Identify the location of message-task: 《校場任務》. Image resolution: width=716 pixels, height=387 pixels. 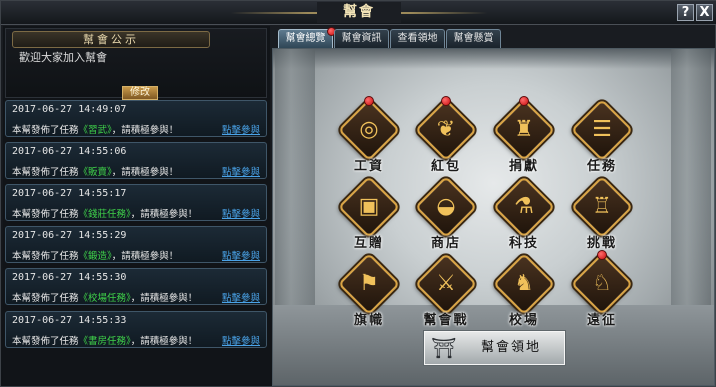
(104, 298).